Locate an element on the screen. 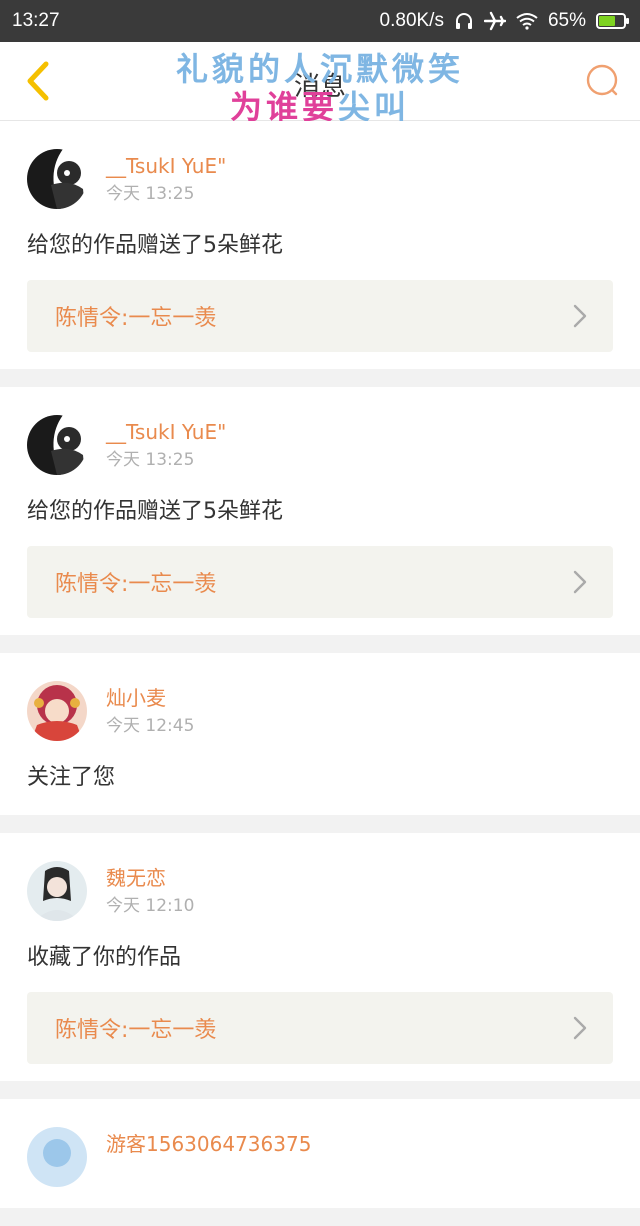 This screenshot has height=1226, width=640. message-header: 灿小麦 今天 12:45 is located at coordinates (320, 713).